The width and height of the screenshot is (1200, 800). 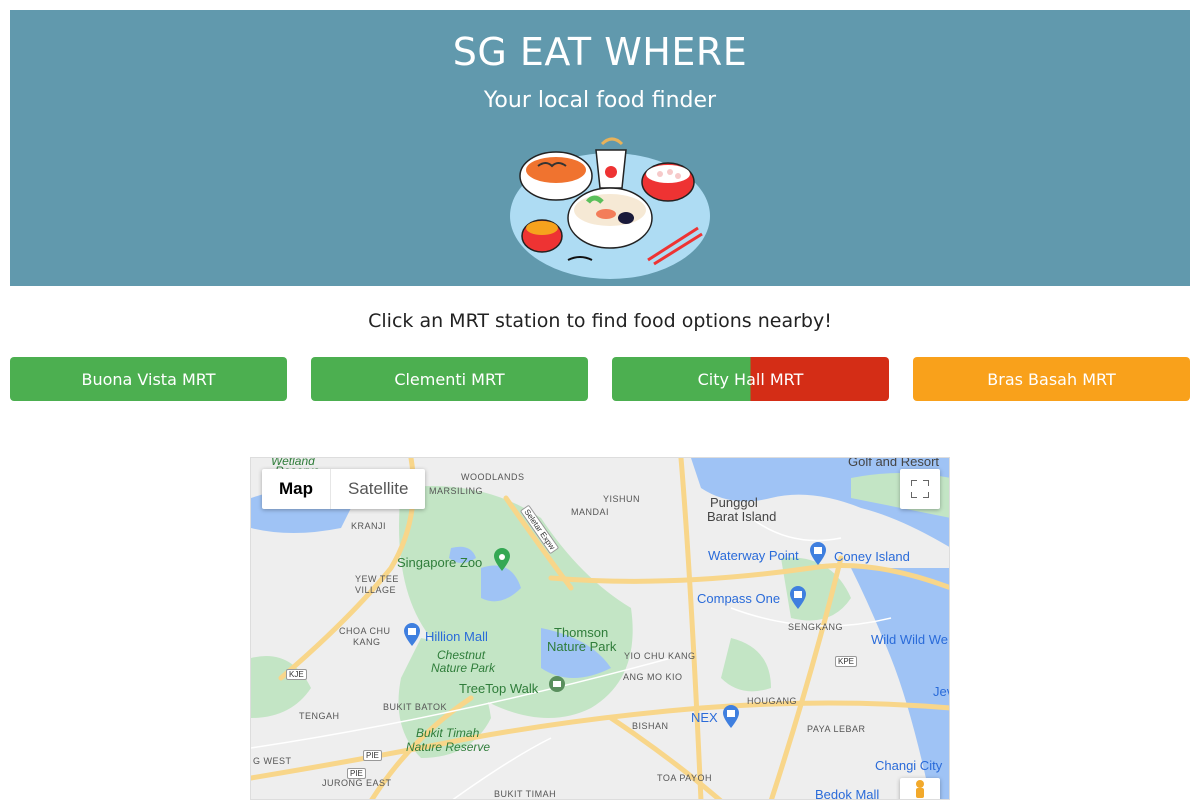 I want to click on city-hall-mrt-button: City Hall MRT, so click(x=750, y=379).